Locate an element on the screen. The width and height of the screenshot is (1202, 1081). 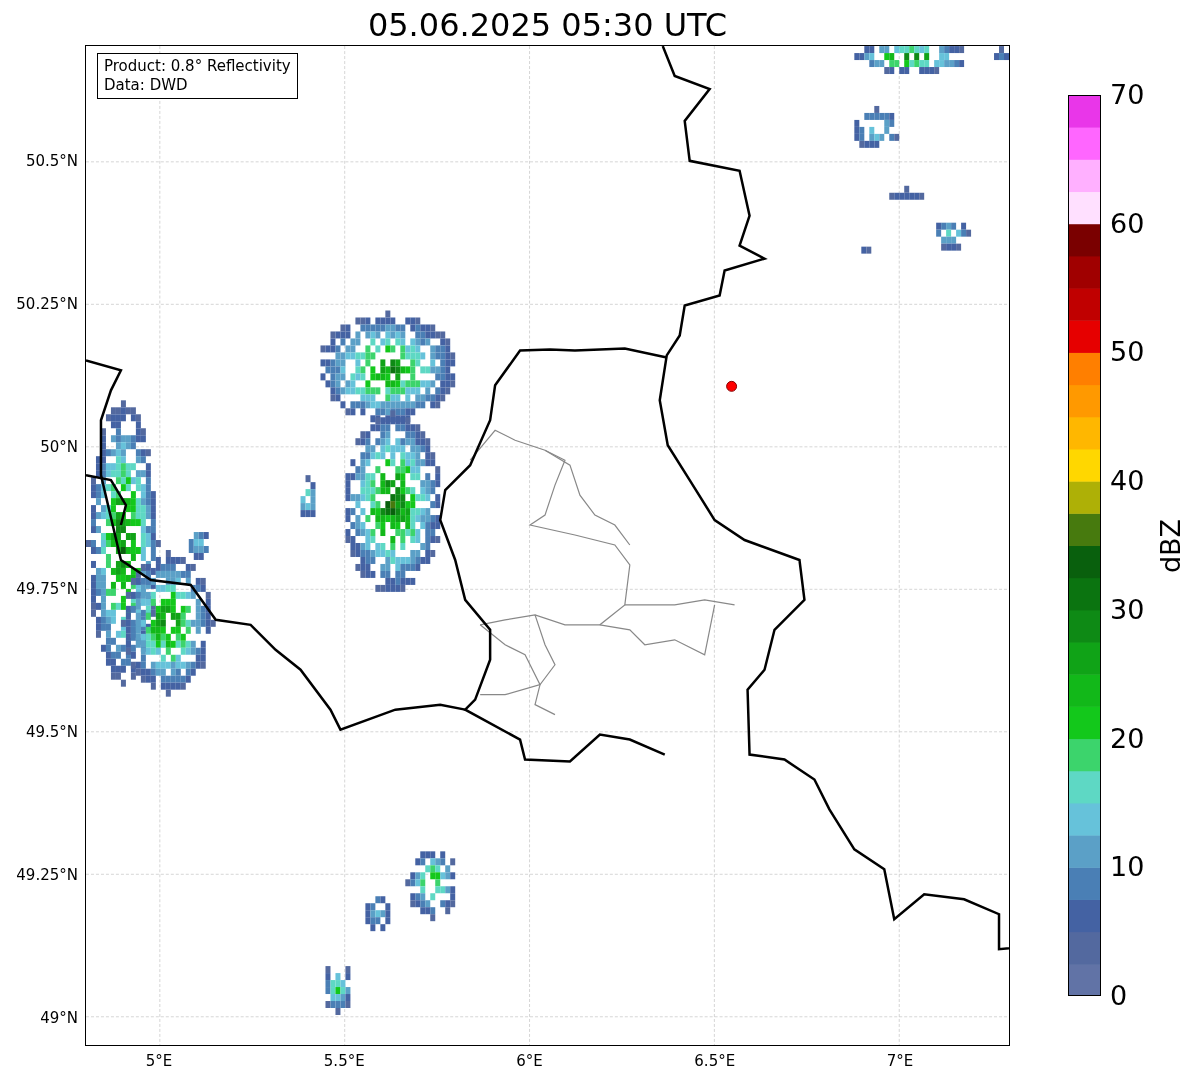
colorbar-tick-label: 40 is located at coordinates (1127, 481).